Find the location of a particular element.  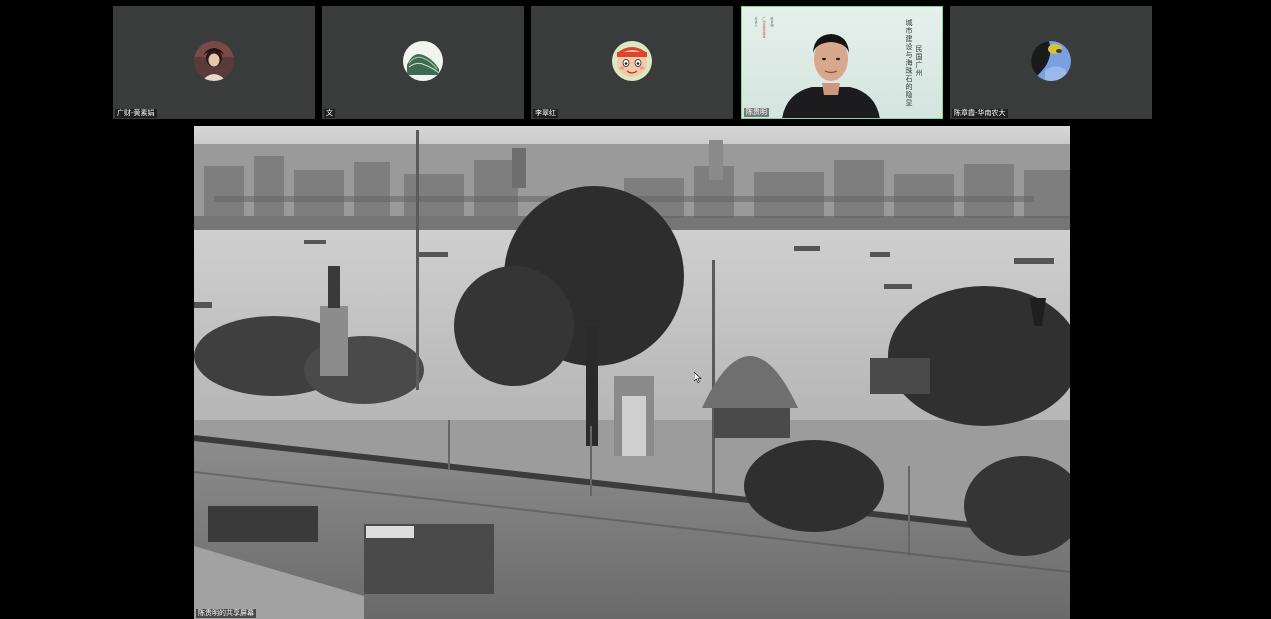

blue-cartoon-icon is located at coordinates (1051, 61).